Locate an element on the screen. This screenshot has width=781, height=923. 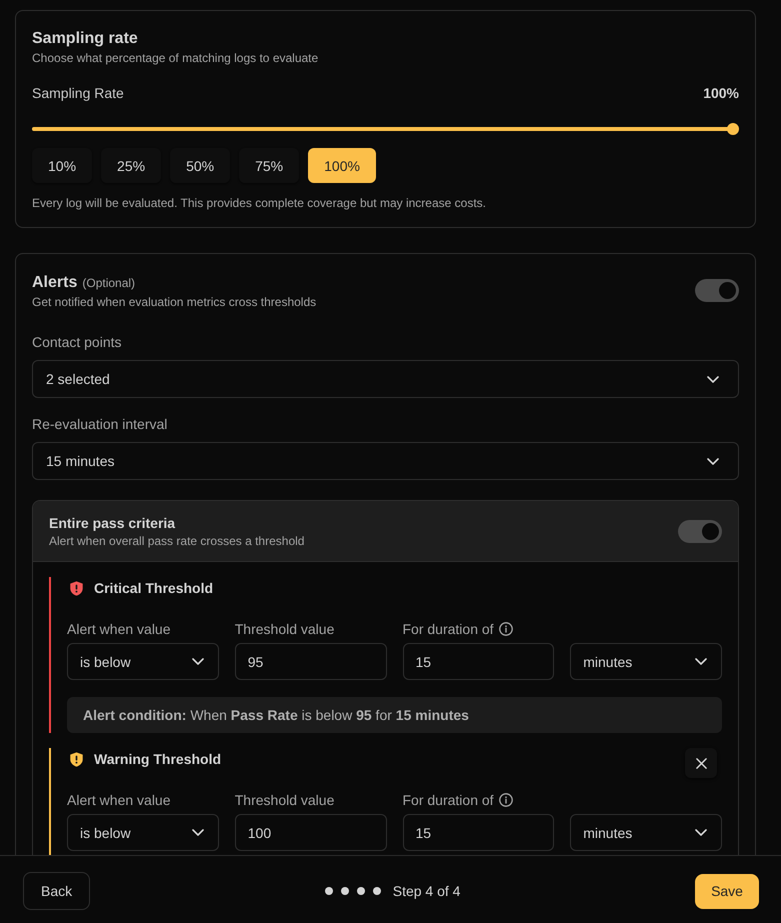
alert-condition-text: Alert condition: When Pass Rate is below 95 for 15 minutes is located at coordinates (394, 715).